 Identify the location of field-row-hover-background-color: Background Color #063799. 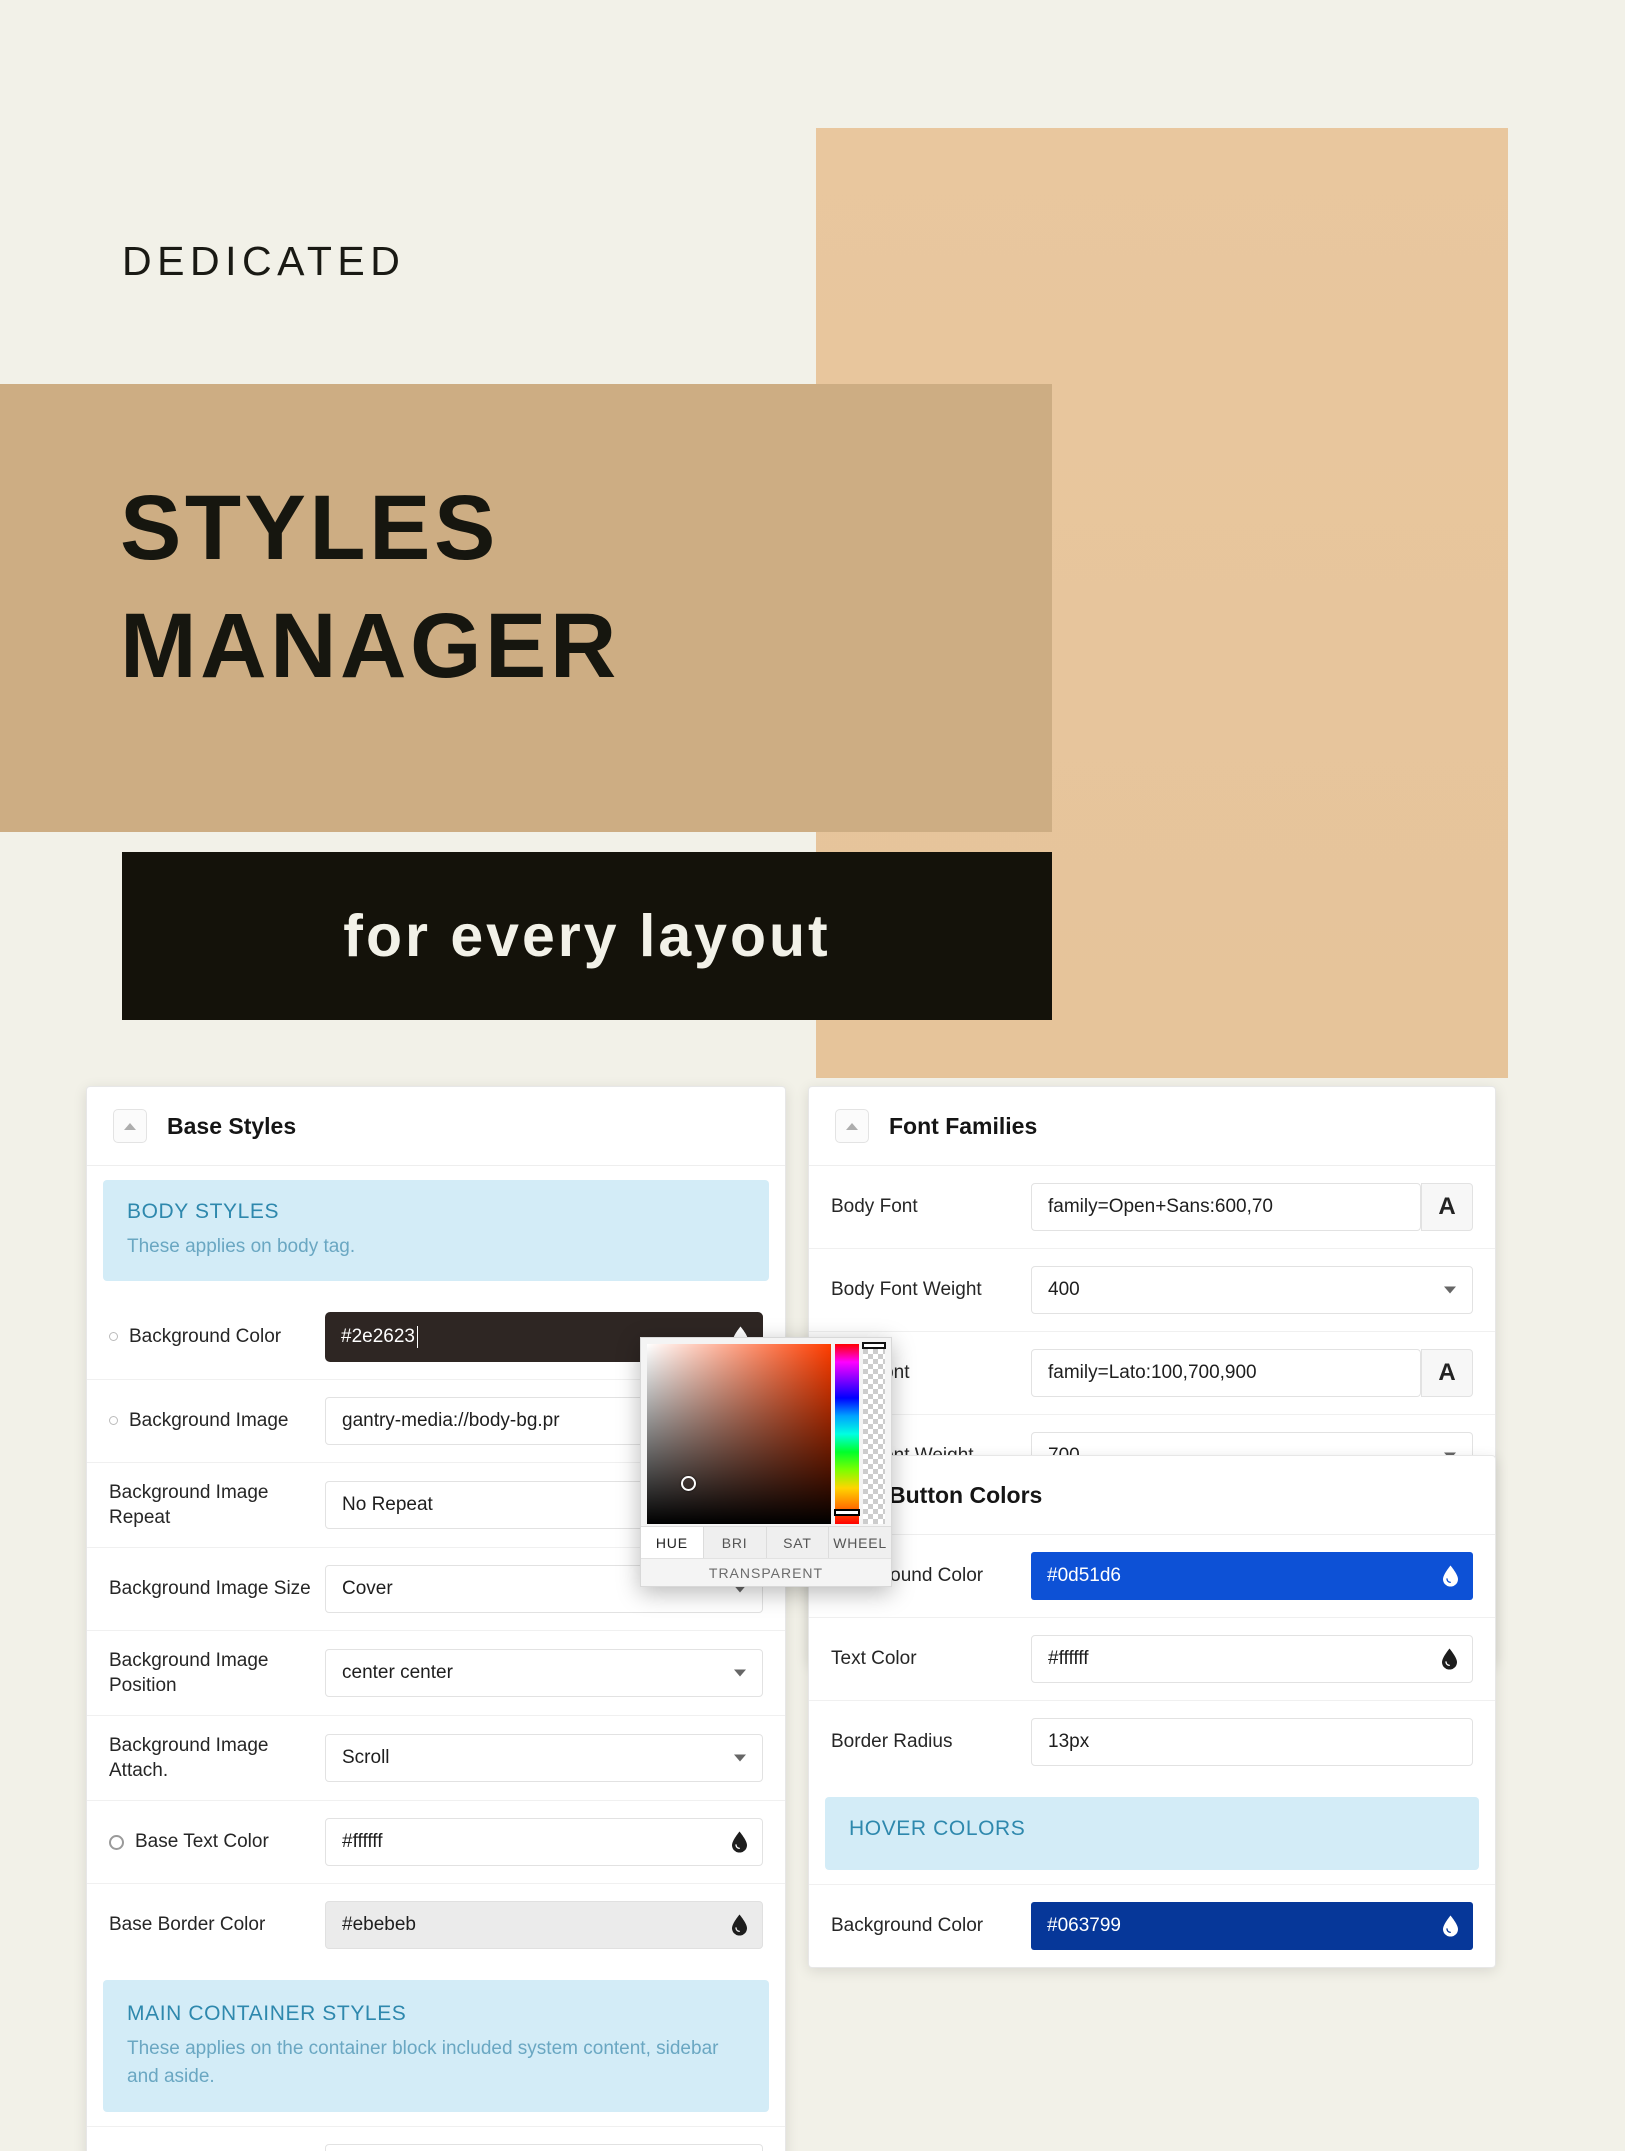
(1152, 1925).